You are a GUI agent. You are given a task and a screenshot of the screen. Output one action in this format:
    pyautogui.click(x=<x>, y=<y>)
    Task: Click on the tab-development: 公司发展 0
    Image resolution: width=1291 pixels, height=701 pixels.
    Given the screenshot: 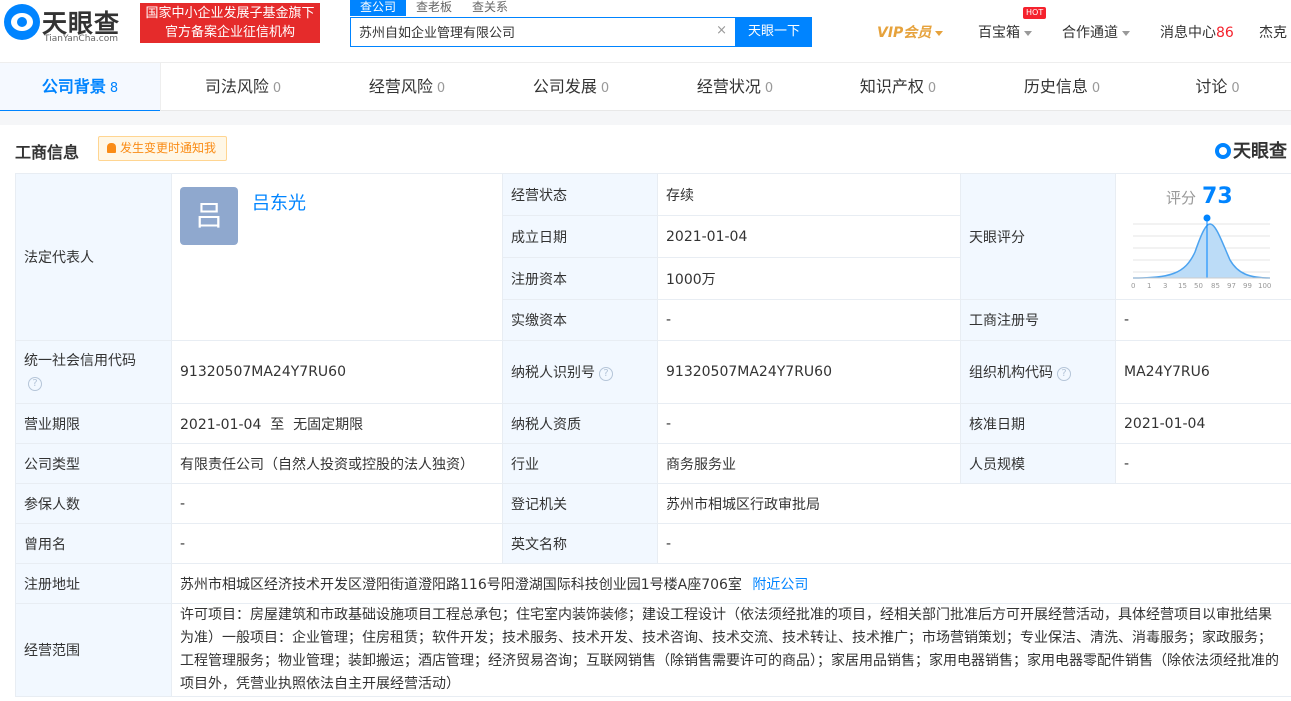 What is the action you would take?
    pyautogui.click(x=571, y=87)
    